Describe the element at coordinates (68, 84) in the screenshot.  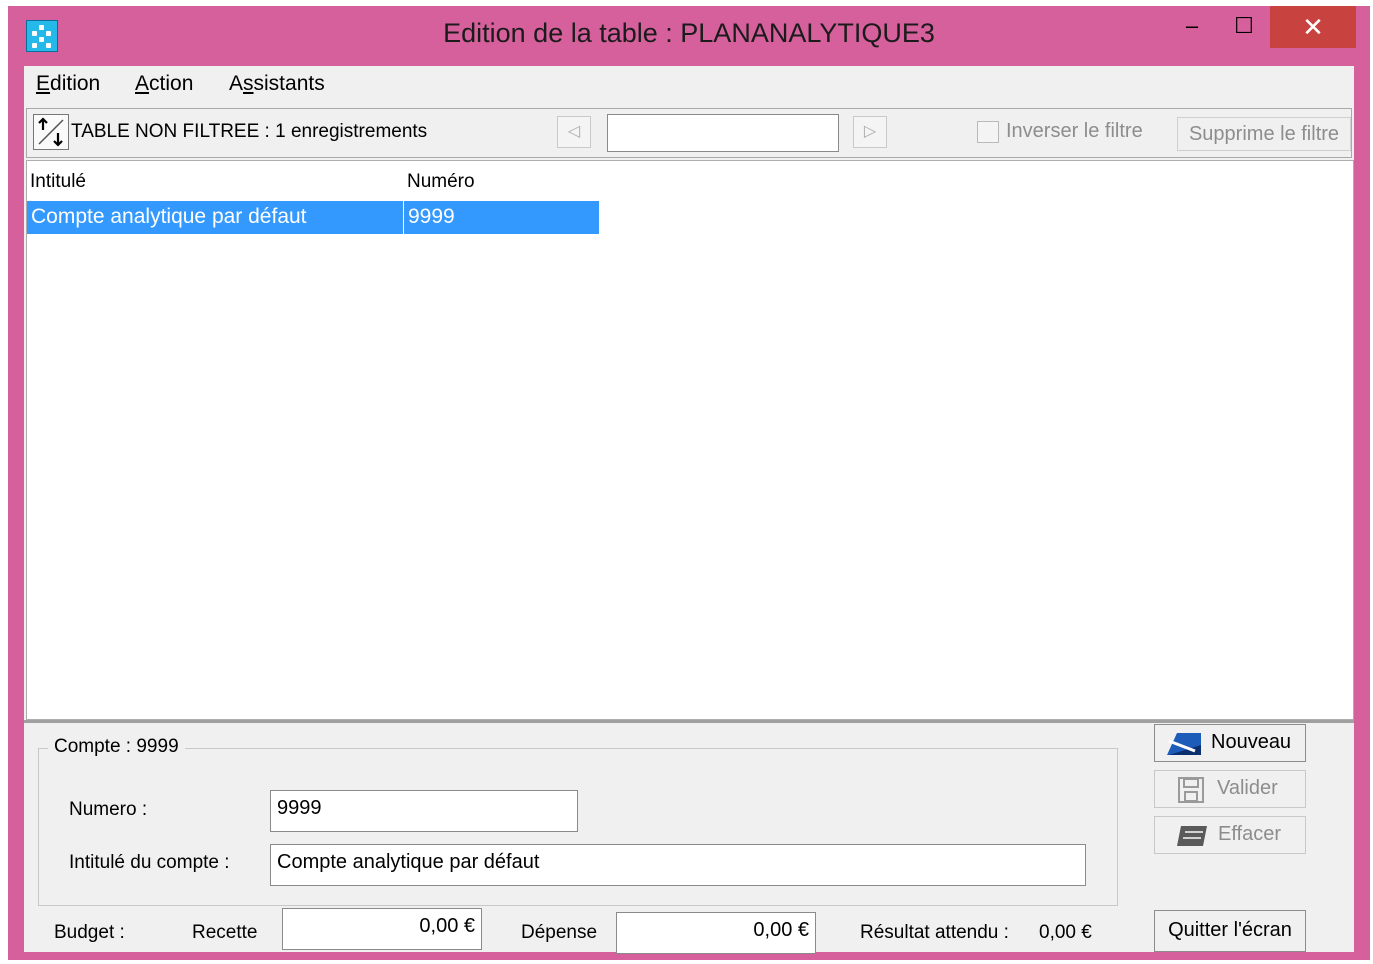
I see `menu-edition: Edition` at that location.